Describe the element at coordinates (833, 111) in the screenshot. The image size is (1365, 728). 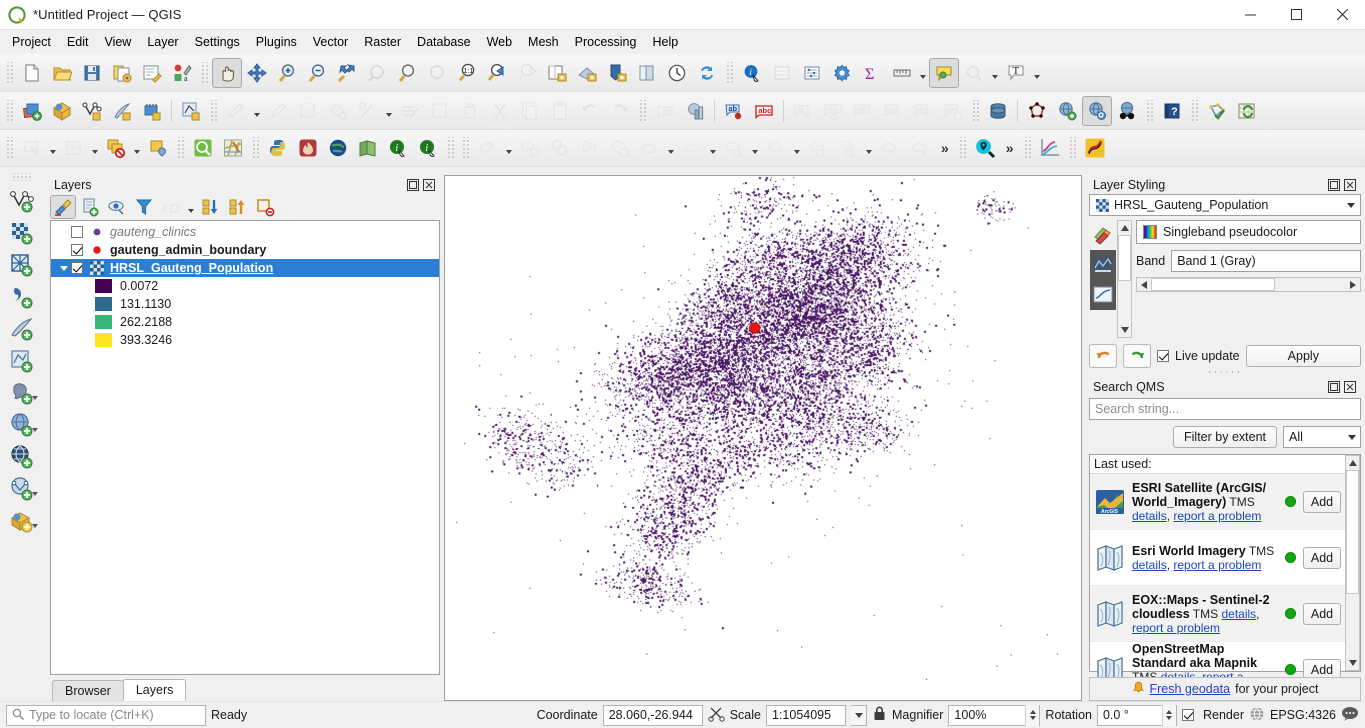
I see `show-hide-labels-icon: abc` at that location.